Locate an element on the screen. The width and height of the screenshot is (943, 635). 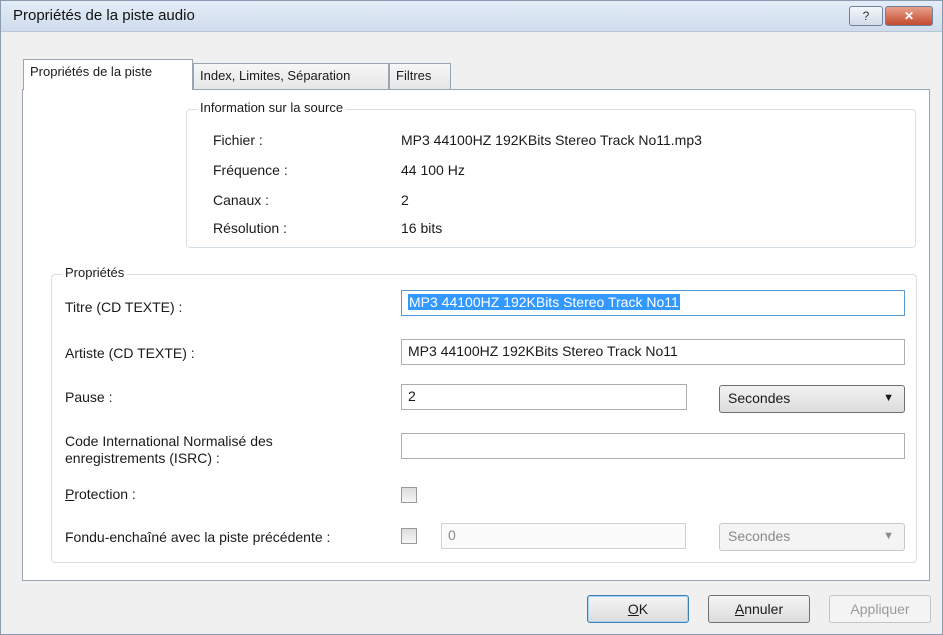
title-input-value: MP3 44100HZ 192KBits Stereo Track No11 is located at coordinates (544, 302).